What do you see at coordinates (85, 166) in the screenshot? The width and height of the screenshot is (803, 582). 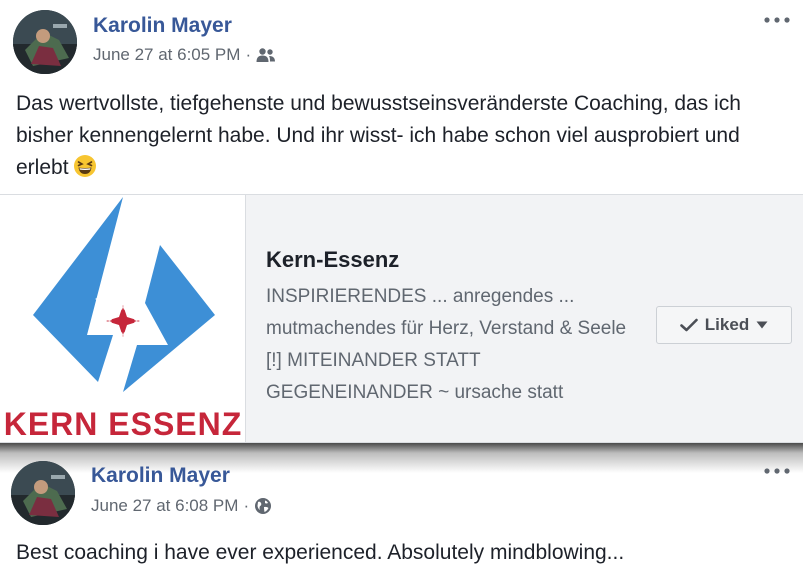 I see `grinning-squinting-face-emoji` at bounding box center [85, 166].